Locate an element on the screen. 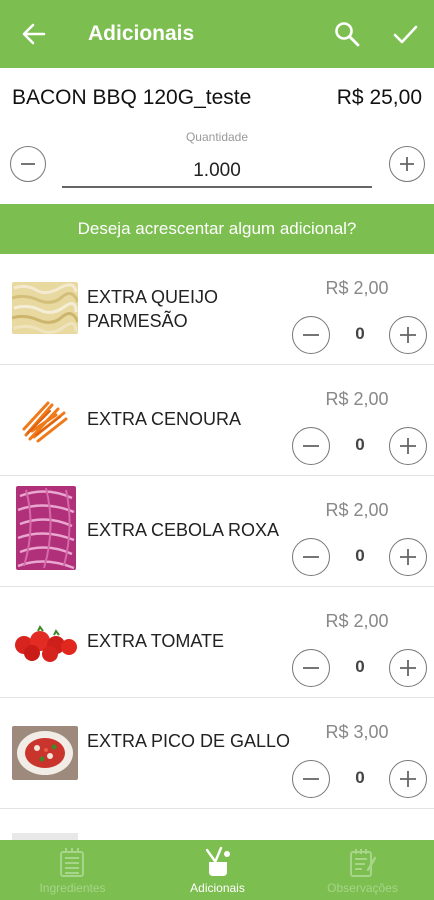 This screenshot has width=434, height=900. nav-label: Observações is located at coordinates (362, 888).